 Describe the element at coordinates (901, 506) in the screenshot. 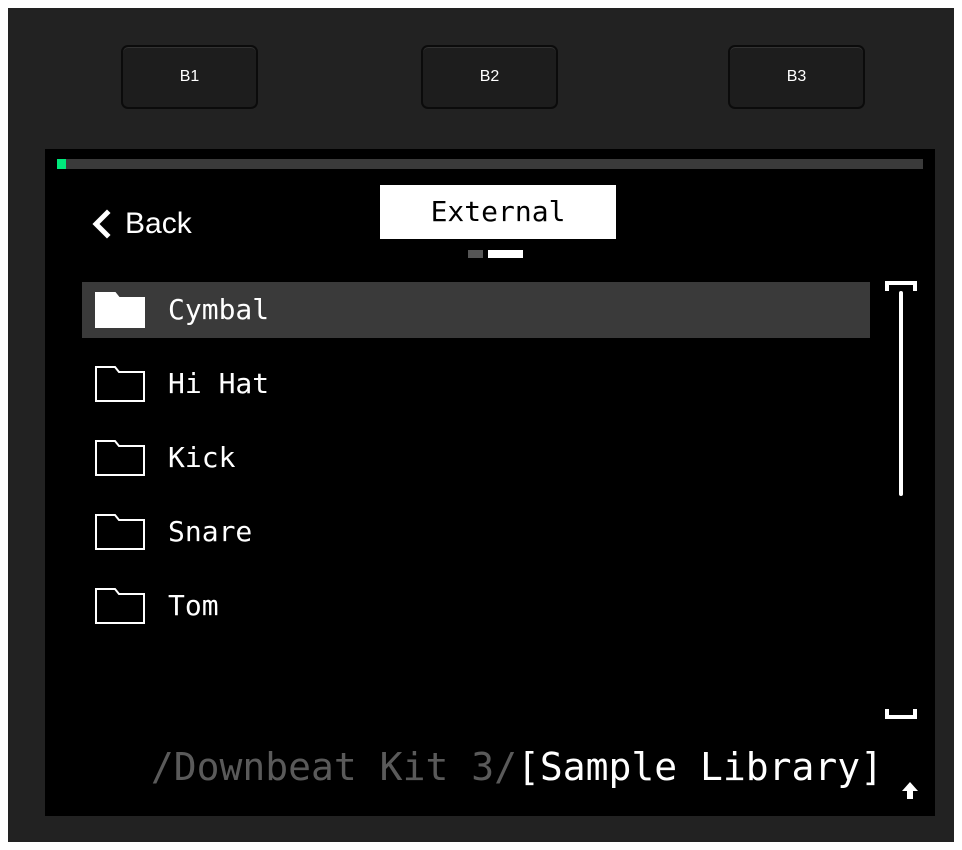

I see `scrollbar` at that location.